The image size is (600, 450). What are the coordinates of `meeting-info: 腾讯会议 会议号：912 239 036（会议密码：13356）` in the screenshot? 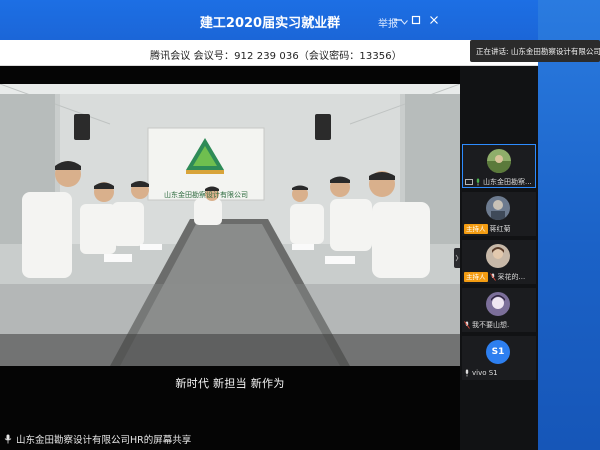 It's located at (276, 56).